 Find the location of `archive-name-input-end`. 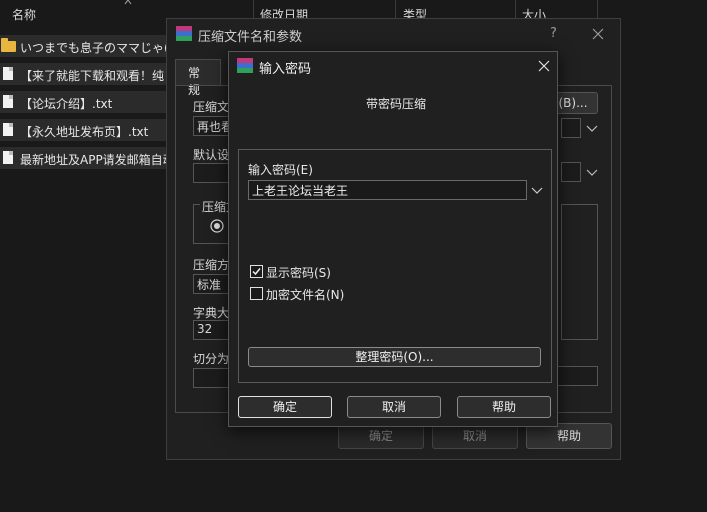

archive-name-input-end is located at coordinates (571, 128).